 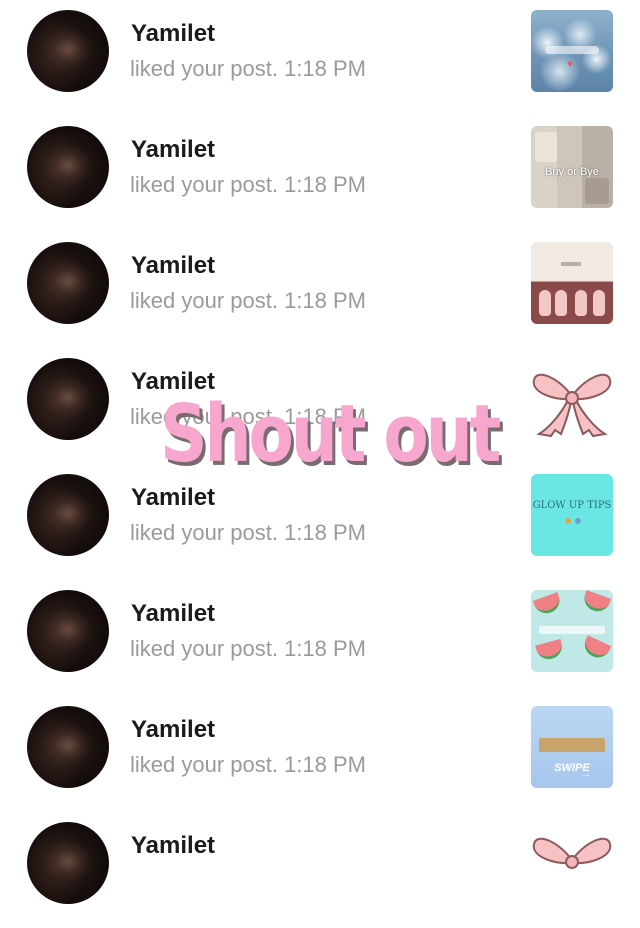 I want to click on shout-out-overlay-text: Shout out, so click(x=330, y=434).